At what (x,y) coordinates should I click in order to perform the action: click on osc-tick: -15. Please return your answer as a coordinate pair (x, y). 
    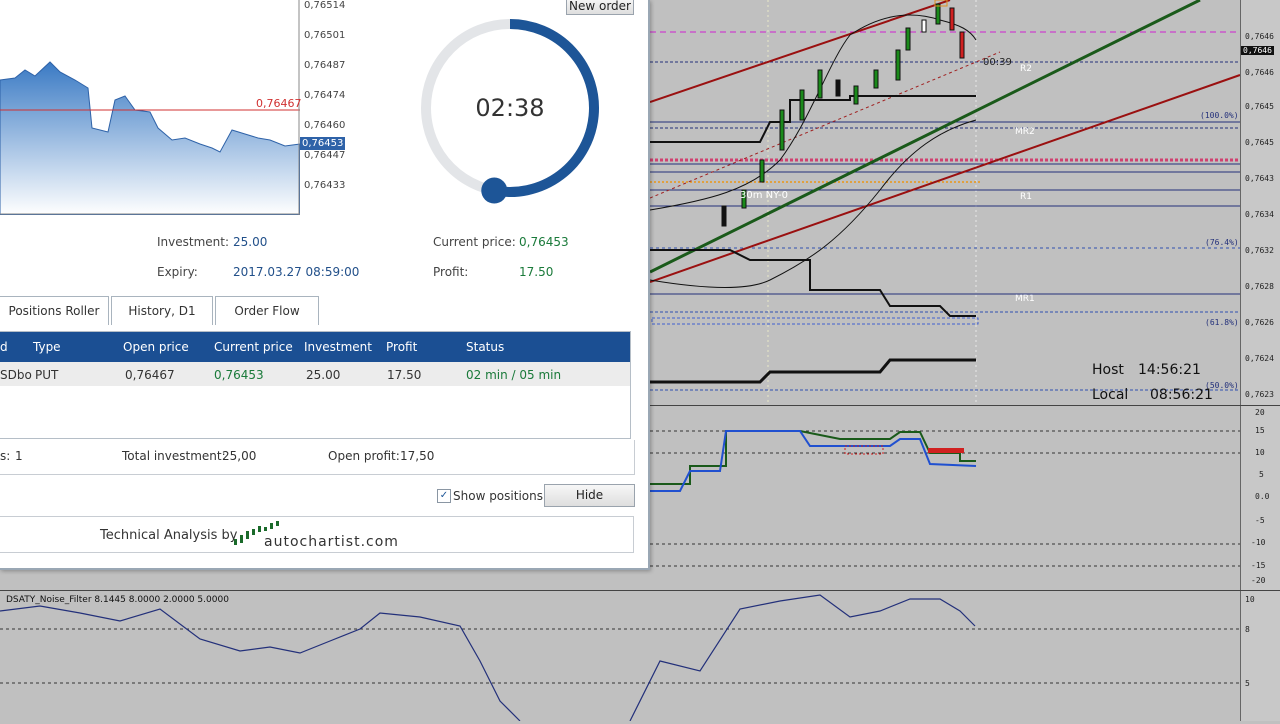
    Looking at the image, I should click on (1258, 565).